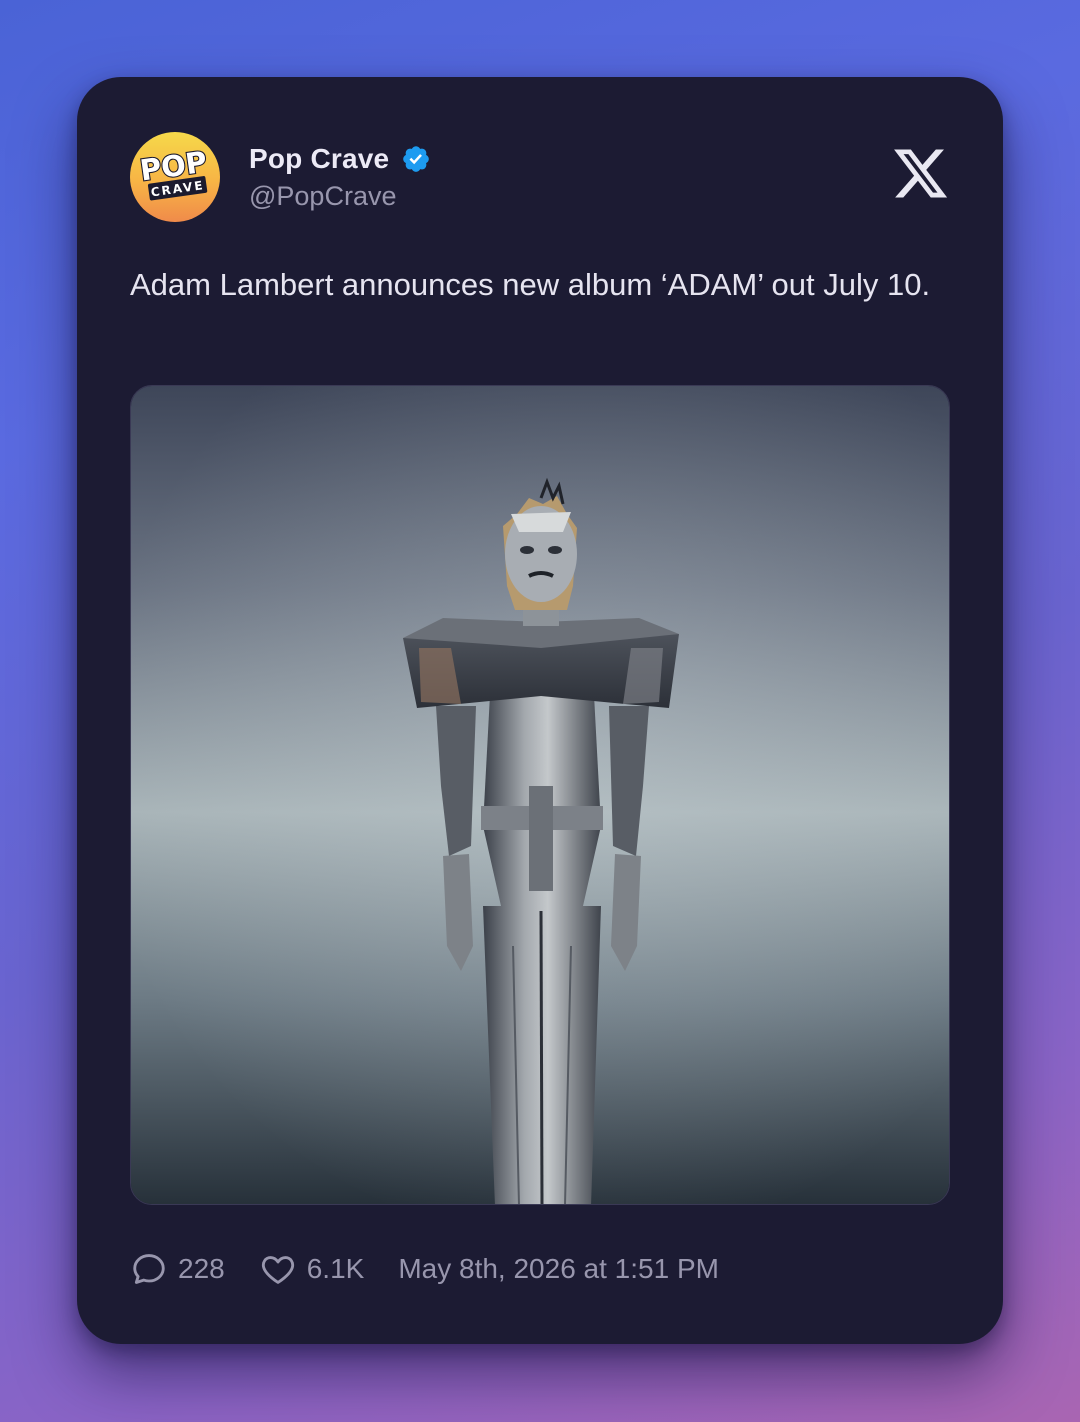  I want to click on pop-crave-logo: POP CRAVE, so click(173, 172).